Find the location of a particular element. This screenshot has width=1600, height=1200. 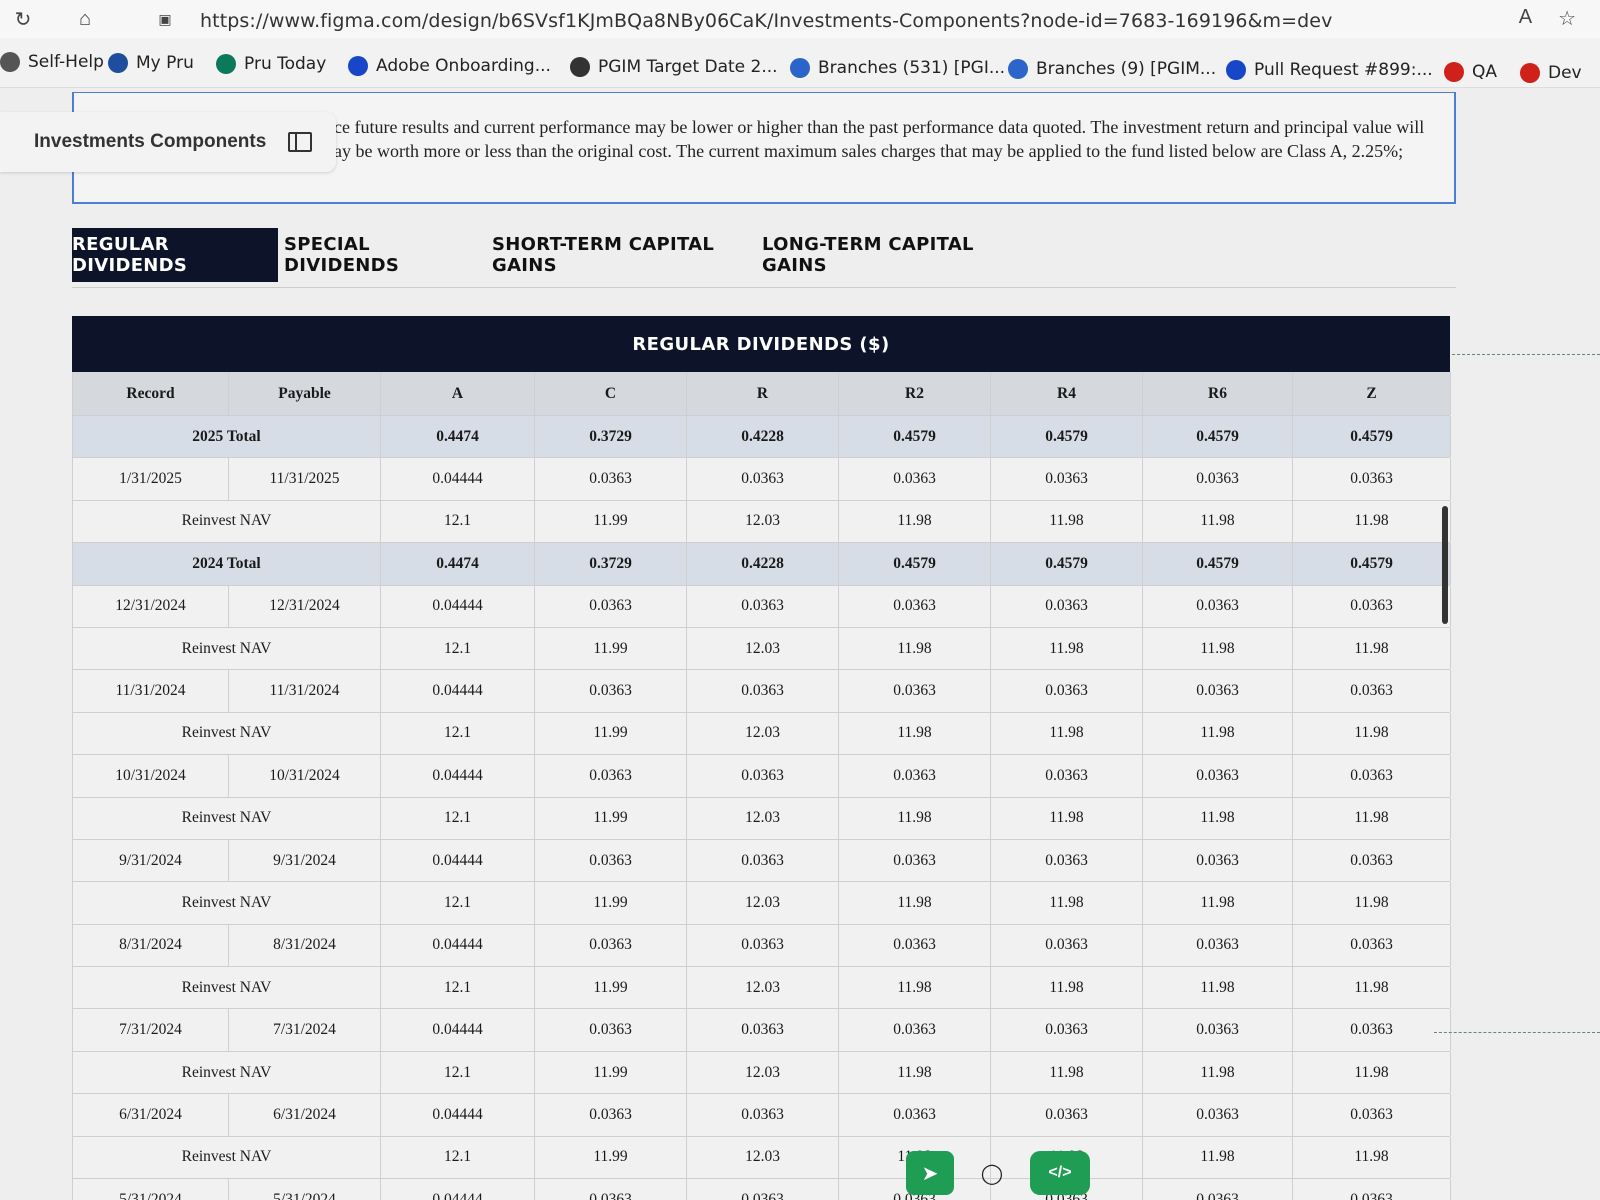

payable-date-cell: 11/31/2024 is located at coordinates (305, 691).